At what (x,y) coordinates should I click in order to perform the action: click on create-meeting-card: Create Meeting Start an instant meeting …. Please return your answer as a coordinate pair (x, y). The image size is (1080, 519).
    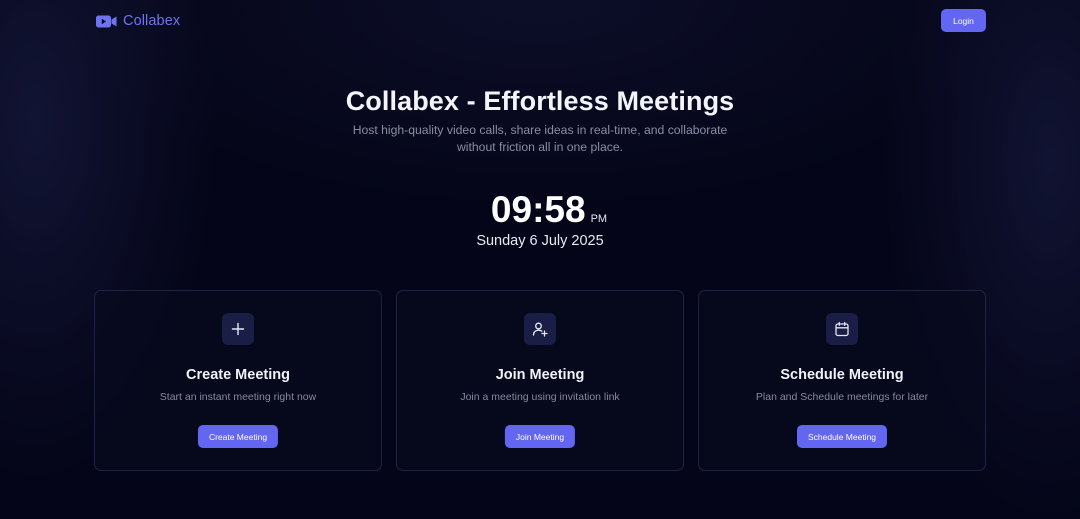
    Looking at the image, I should click on (238, 380).